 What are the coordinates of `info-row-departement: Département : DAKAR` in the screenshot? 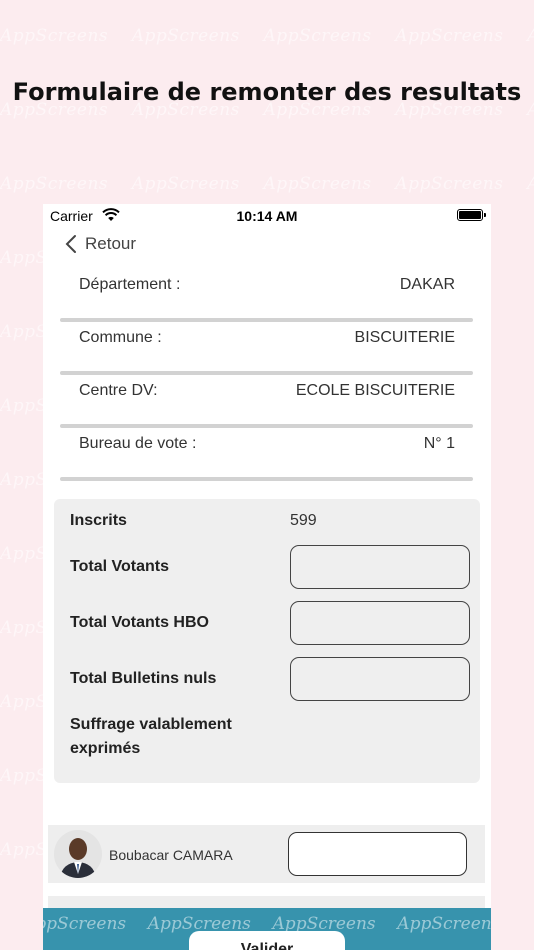 It's located at (266, 296).